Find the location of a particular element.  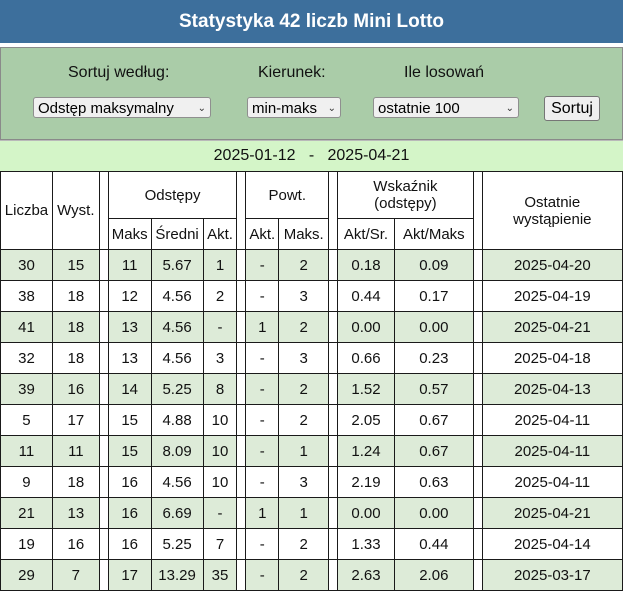

cell-gaps-max: 12 is located at coordinates (129, 296).